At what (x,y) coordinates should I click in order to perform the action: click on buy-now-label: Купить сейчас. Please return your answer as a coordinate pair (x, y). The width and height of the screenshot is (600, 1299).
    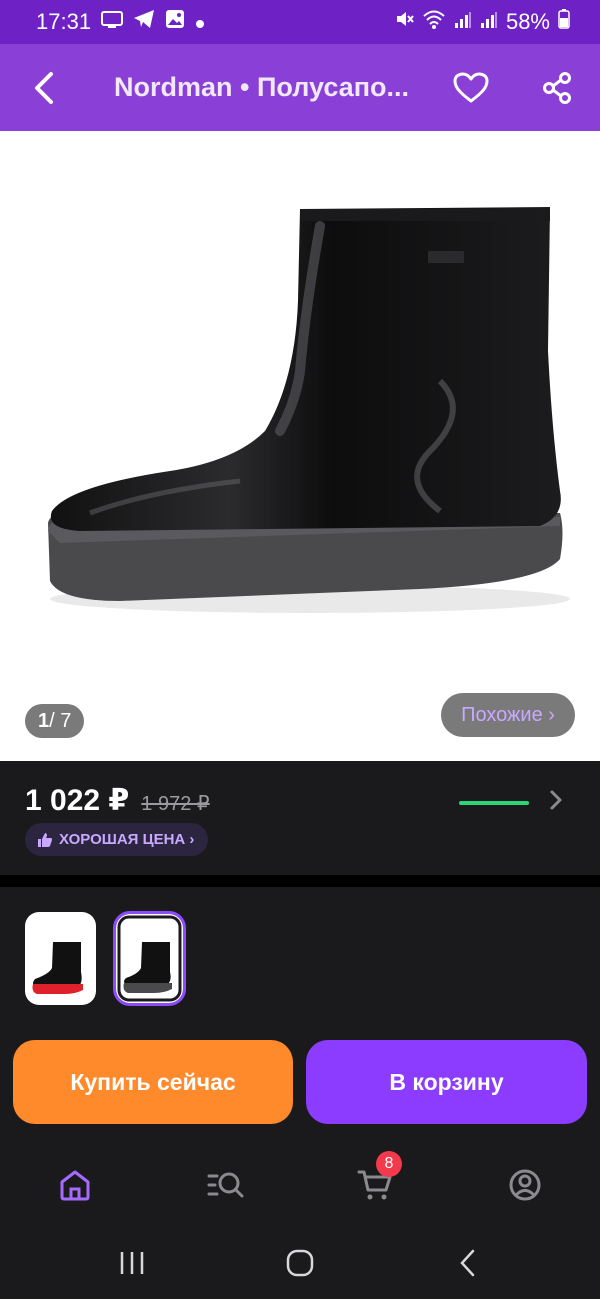
    Looking at the image, I should click on (153, 1081).